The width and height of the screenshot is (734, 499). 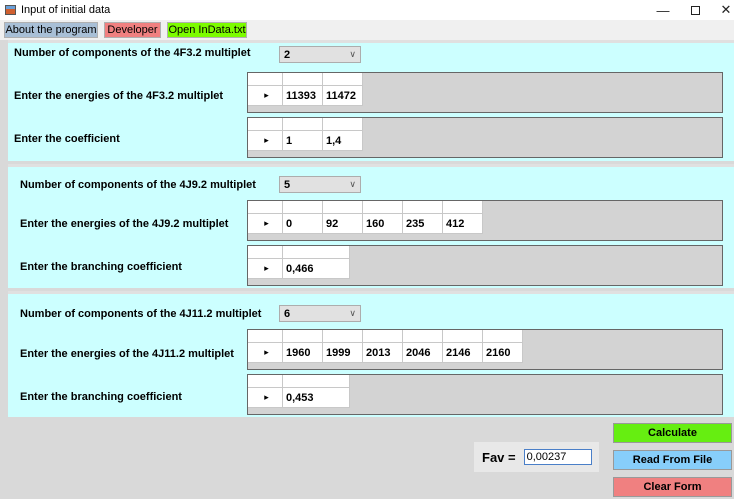 What do you see at coordinates (383, 353) in the screenshot?
I see `energy-cell: 2013` at bounding box center [383, 353].